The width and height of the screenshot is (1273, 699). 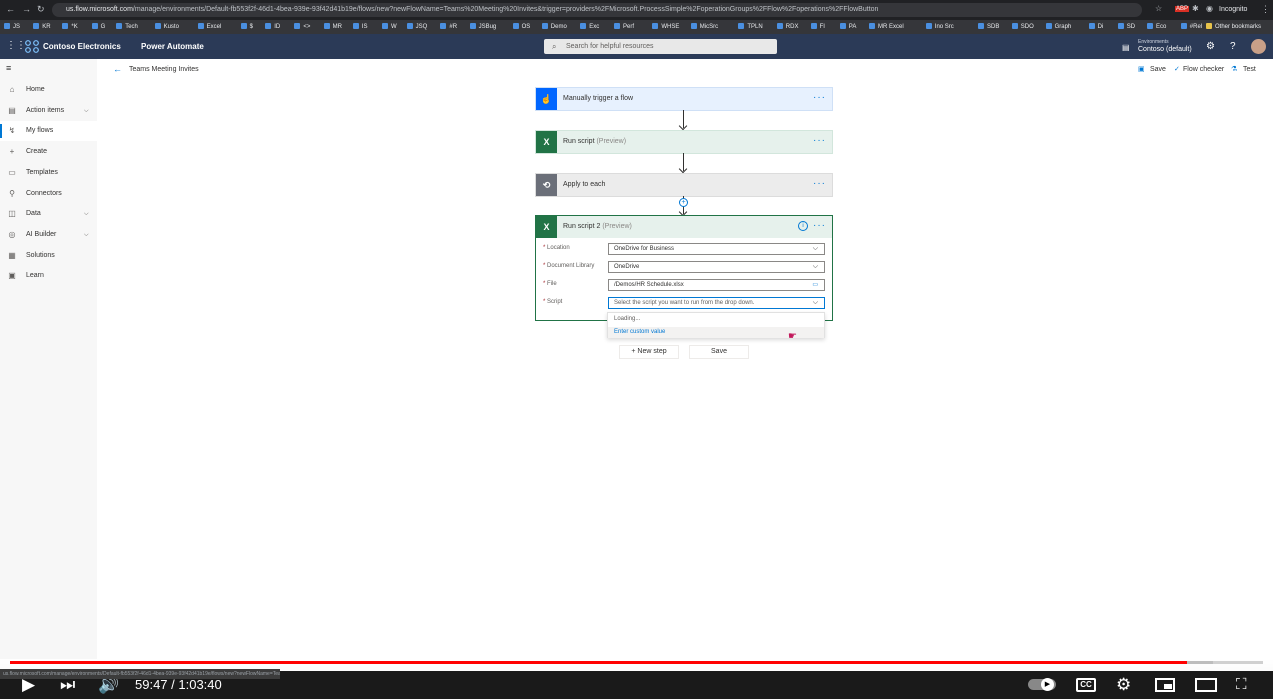 I want to click on sidebar-item-action-items: ▤ Action items ⌵, so click(x=48, y=111).